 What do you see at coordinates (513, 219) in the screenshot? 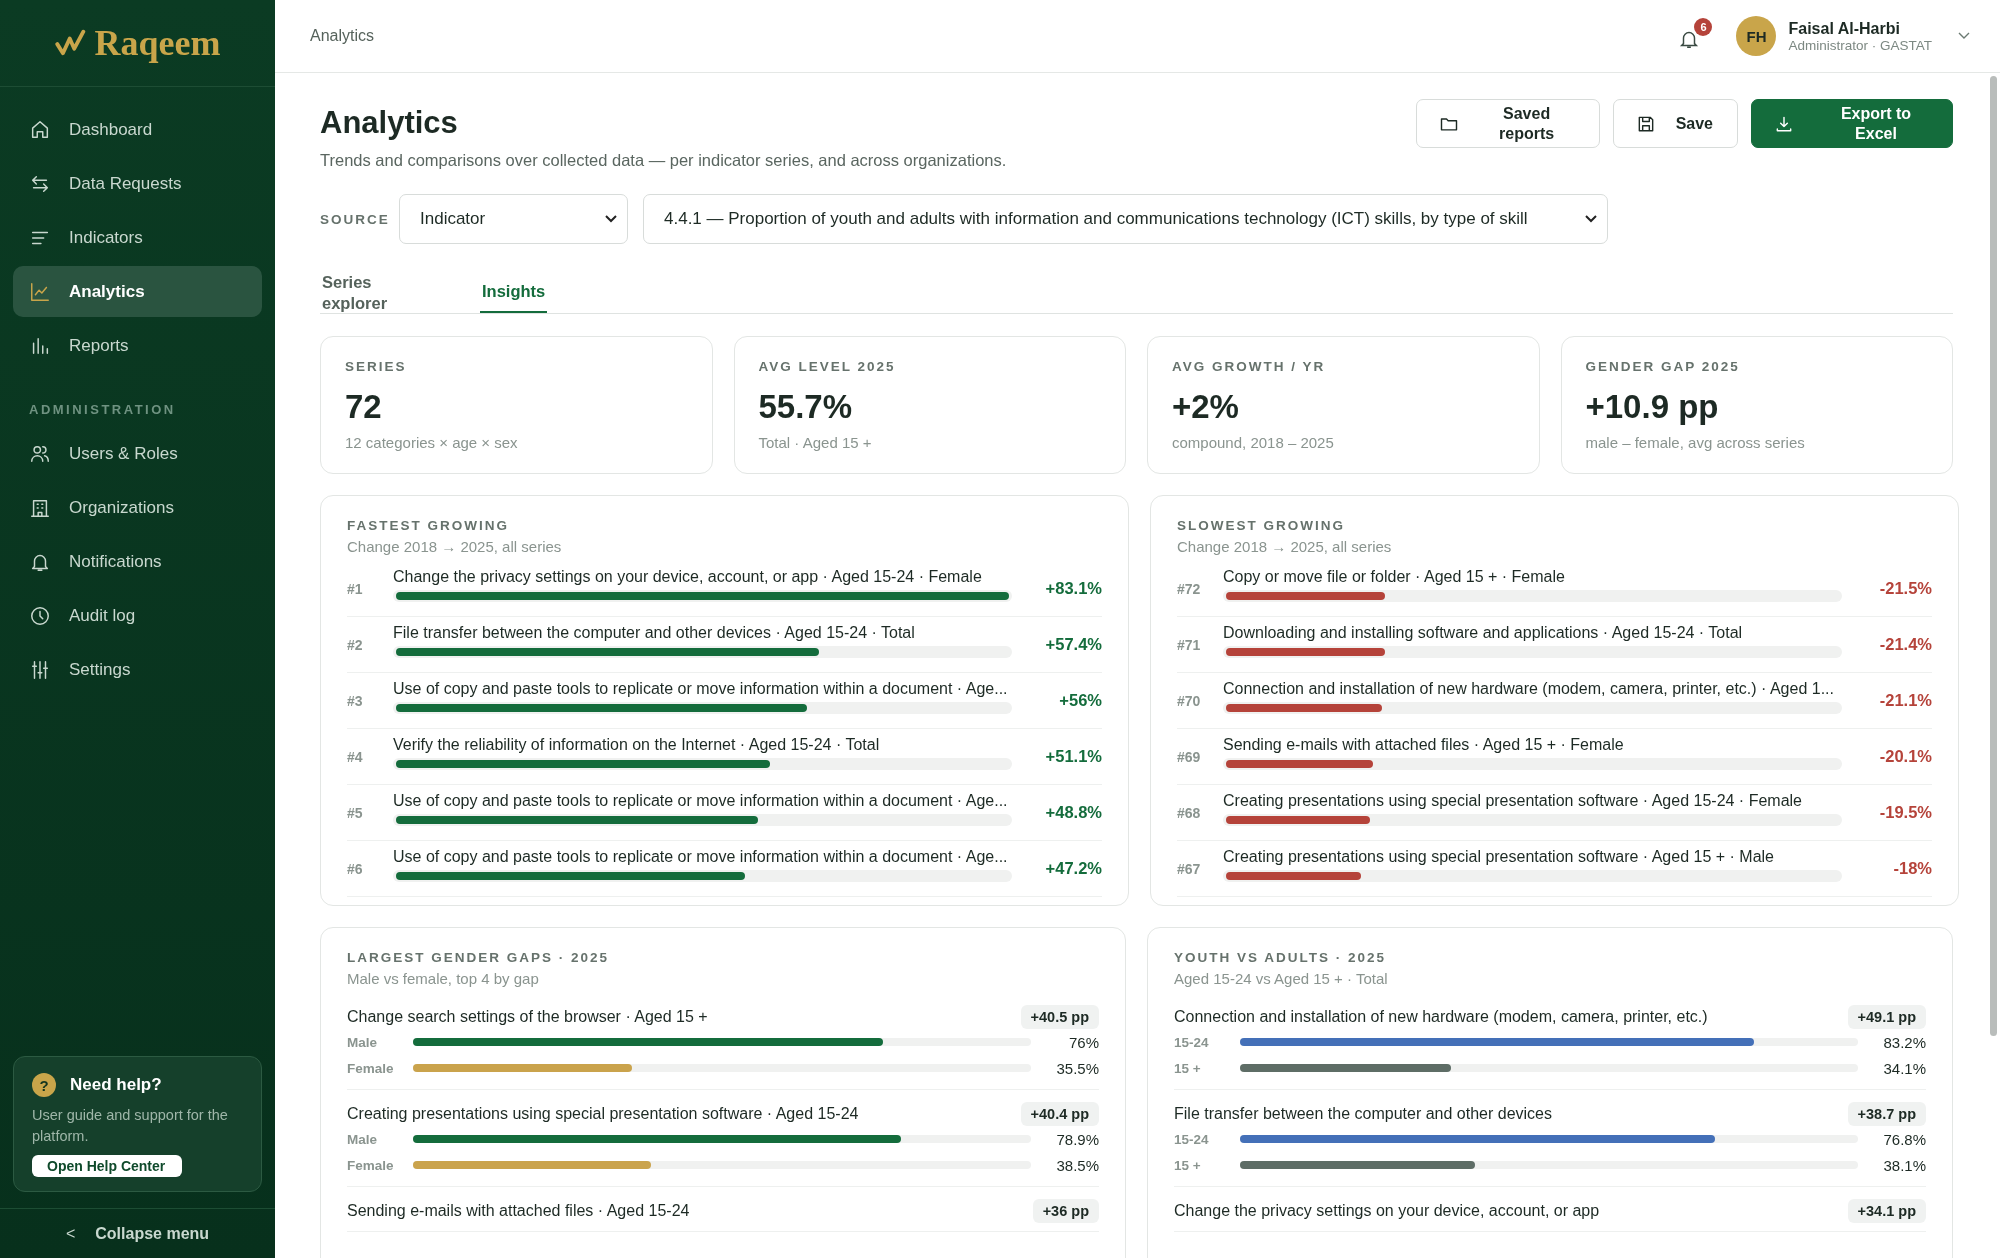
I see `source-type-select: Indicator` at bounding box center [513, 219].